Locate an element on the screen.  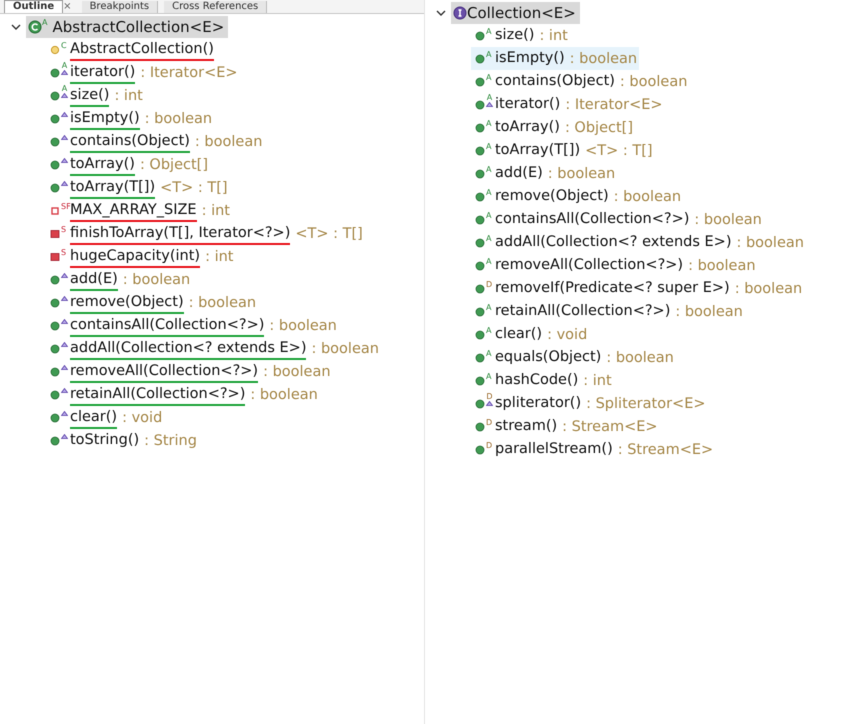
member-row: contains(Object) : boolean is located at coordinates (155, 141).